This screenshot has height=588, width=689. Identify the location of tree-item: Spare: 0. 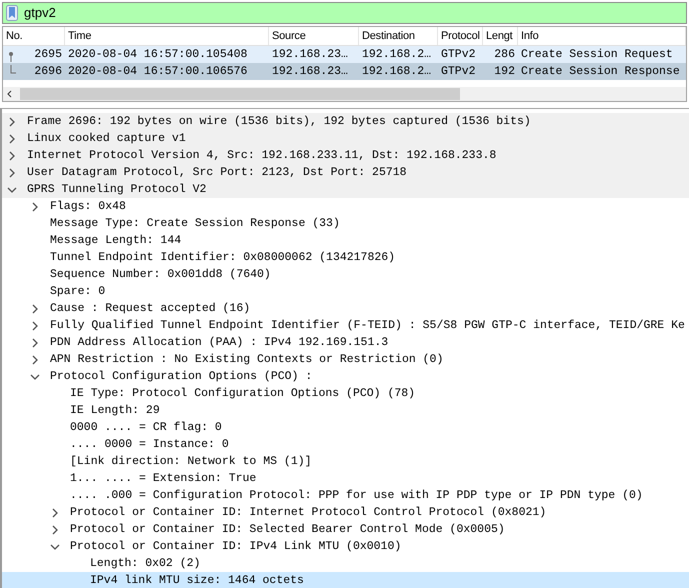
(78, 291).